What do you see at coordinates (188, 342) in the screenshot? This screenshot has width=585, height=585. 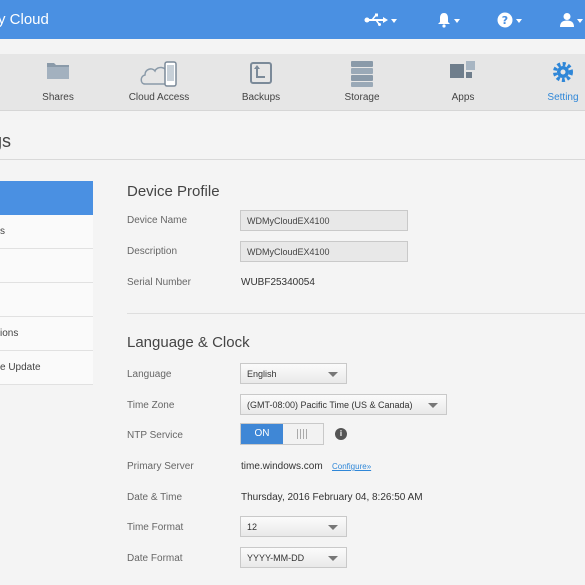 I see `language-clock-title: Language & Clock` at bounding box center [188, 342].